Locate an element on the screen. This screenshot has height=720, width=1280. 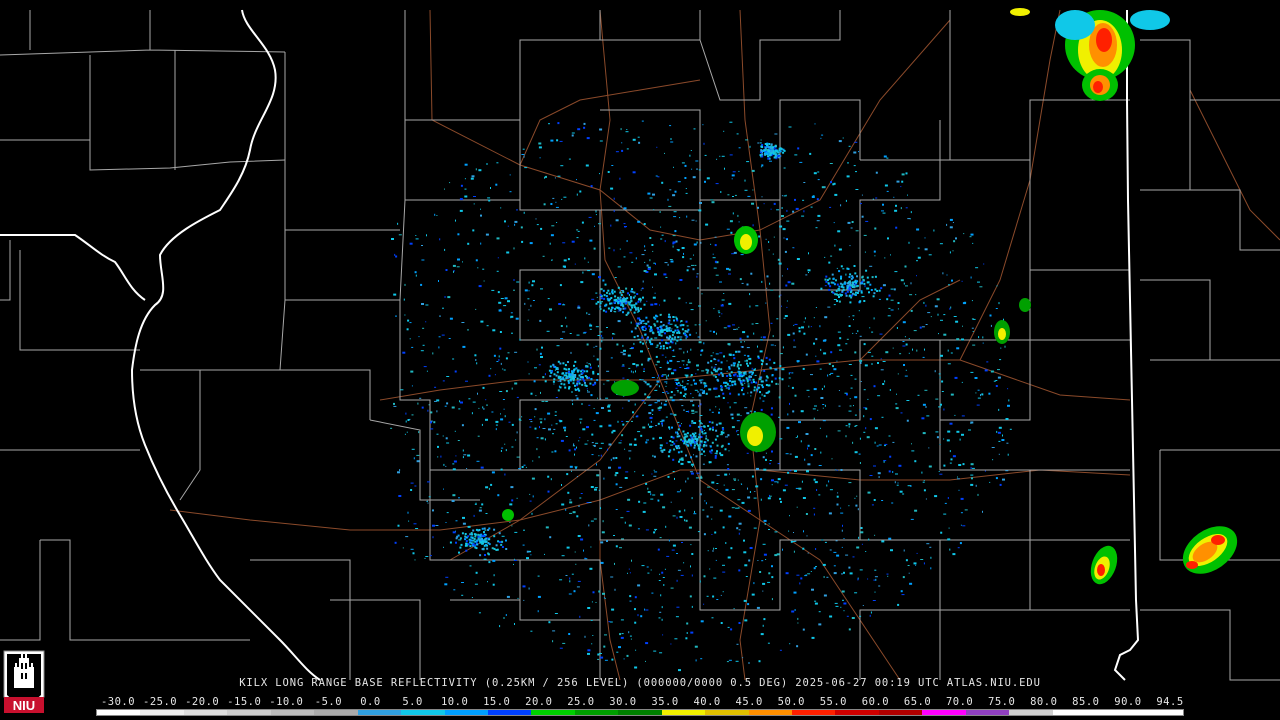
scale-label: 75.0 is located at coordinates (1002, 702).